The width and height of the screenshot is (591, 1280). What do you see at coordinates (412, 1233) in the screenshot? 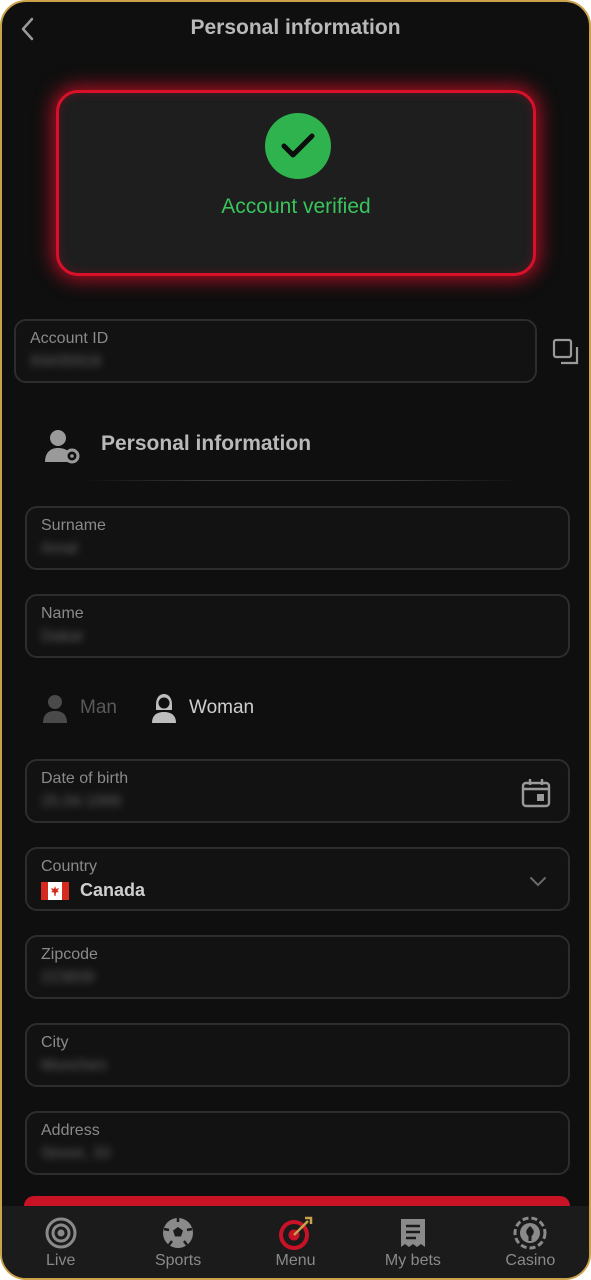
I see `receipt-icon` at bounding box center [412, 1233].